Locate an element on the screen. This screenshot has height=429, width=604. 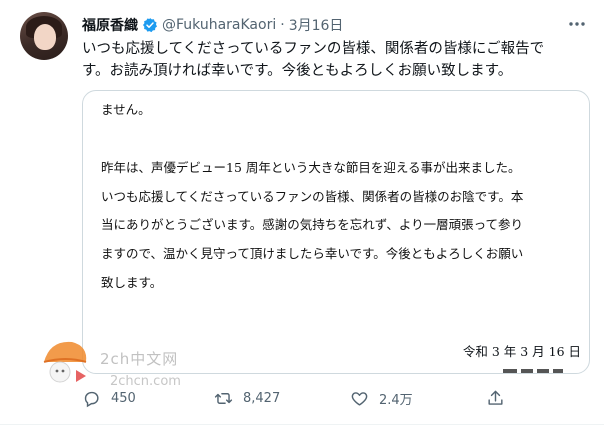
image-line: 当にありがとうございます。感謝の気持ちを忘れず、より一層頑張って参り is located at coordinates (312, 224).